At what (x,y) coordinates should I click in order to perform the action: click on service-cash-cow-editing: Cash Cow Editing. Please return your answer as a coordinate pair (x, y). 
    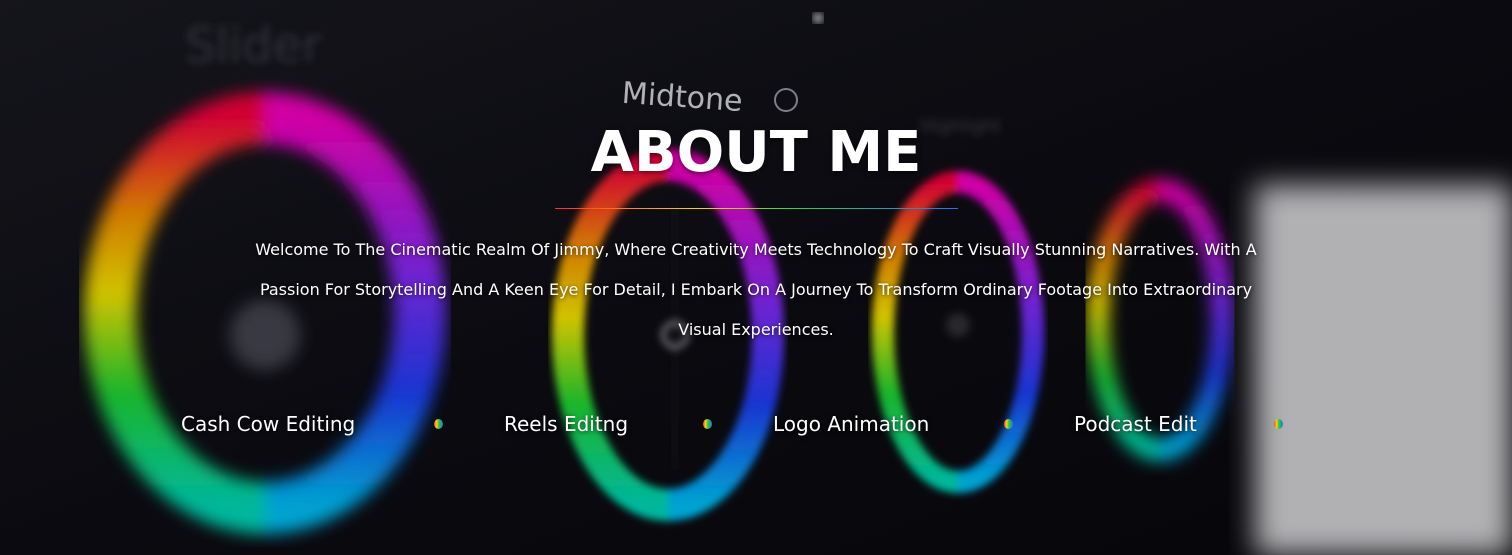
    Looking at the image, I should click on (268, 424).